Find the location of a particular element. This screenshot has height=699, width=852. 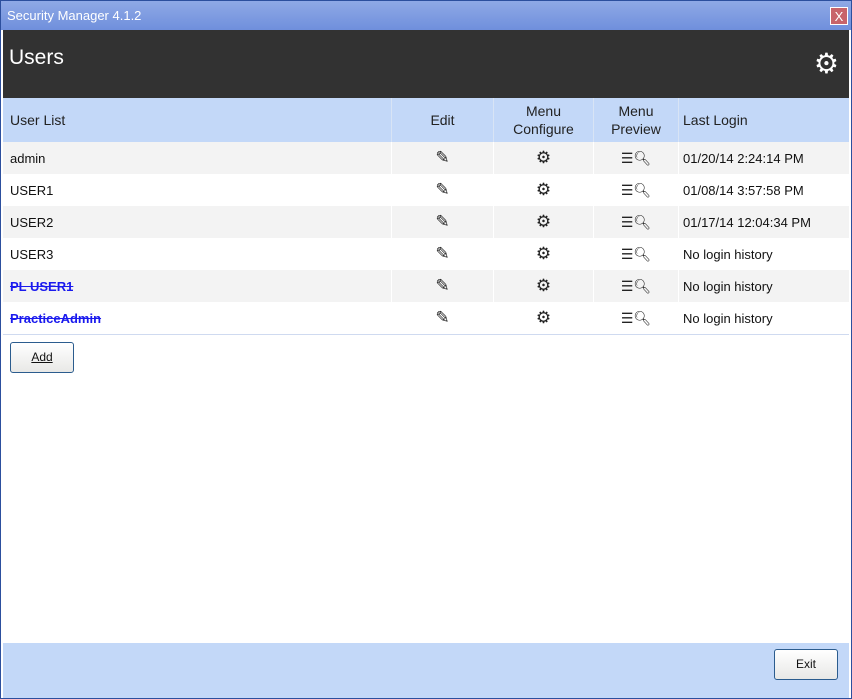

user-name-label: PL USER1 is located at coordinates (41, 286).